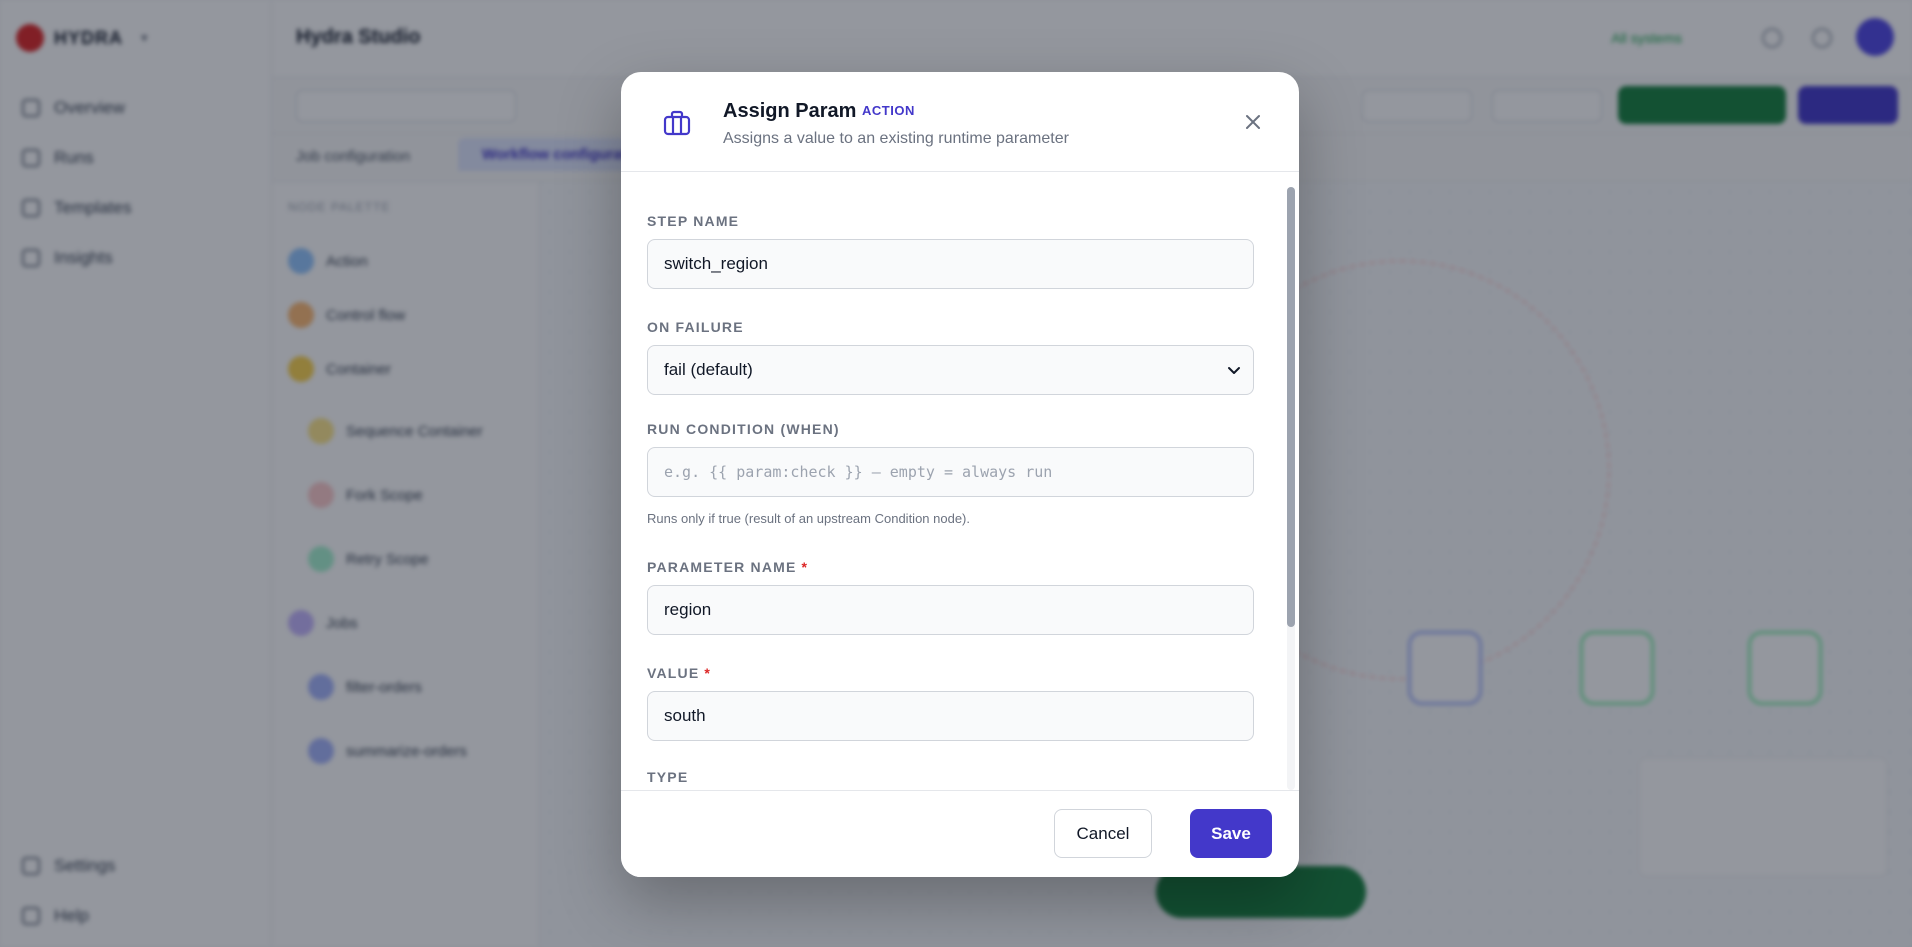 The image size is (1912, 947). What do you see at coordinates (1234, 370) in the screenshot?
I see `chevron-down-icon` at bounding box center [1234, 370].